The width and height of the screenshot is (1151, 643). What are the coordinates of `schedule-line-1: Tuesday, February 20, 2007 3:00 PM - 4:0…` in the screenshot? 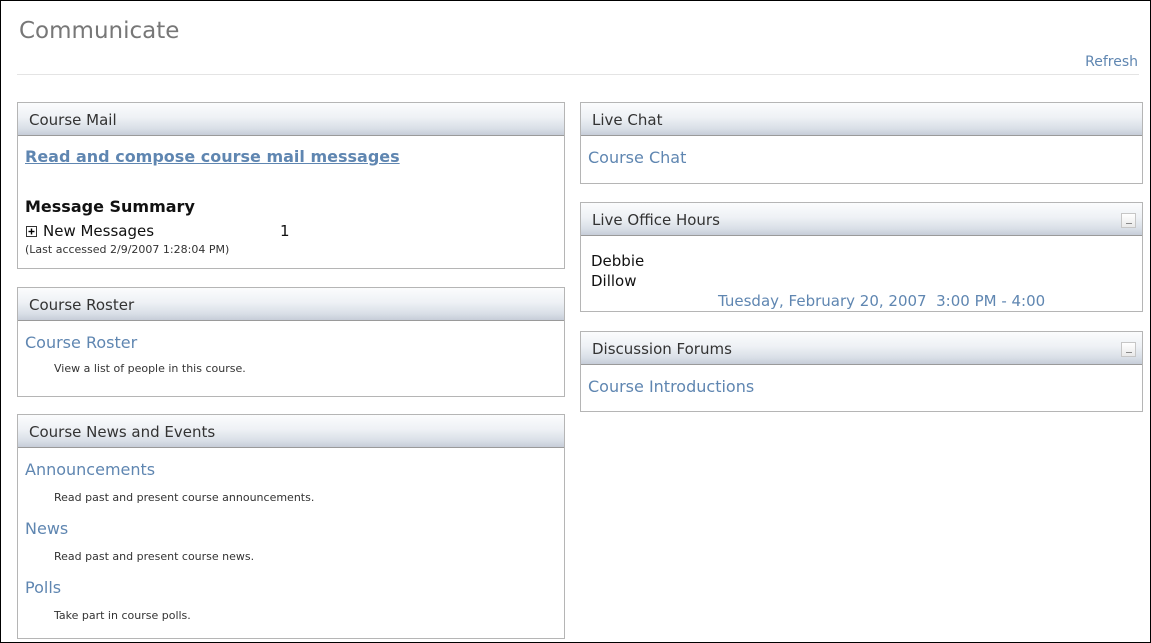 It's located at (882, 301).